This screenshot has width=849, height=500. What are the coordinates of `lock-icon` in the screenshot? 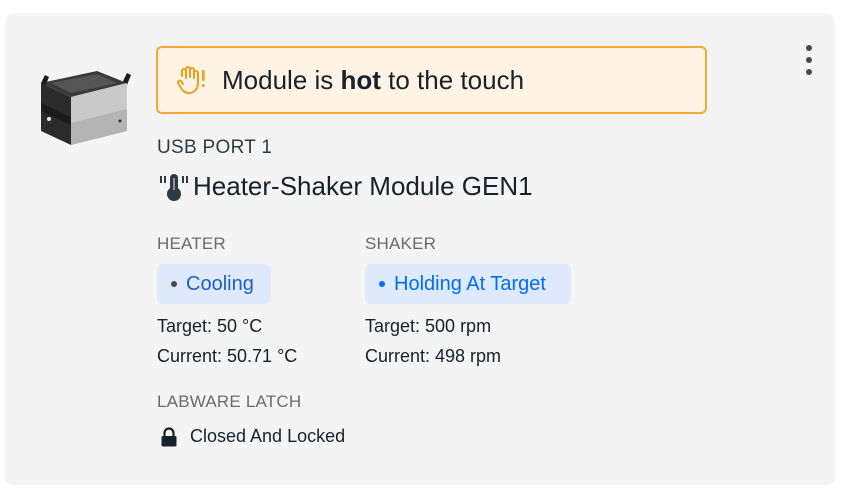 It's located at (169, 436).